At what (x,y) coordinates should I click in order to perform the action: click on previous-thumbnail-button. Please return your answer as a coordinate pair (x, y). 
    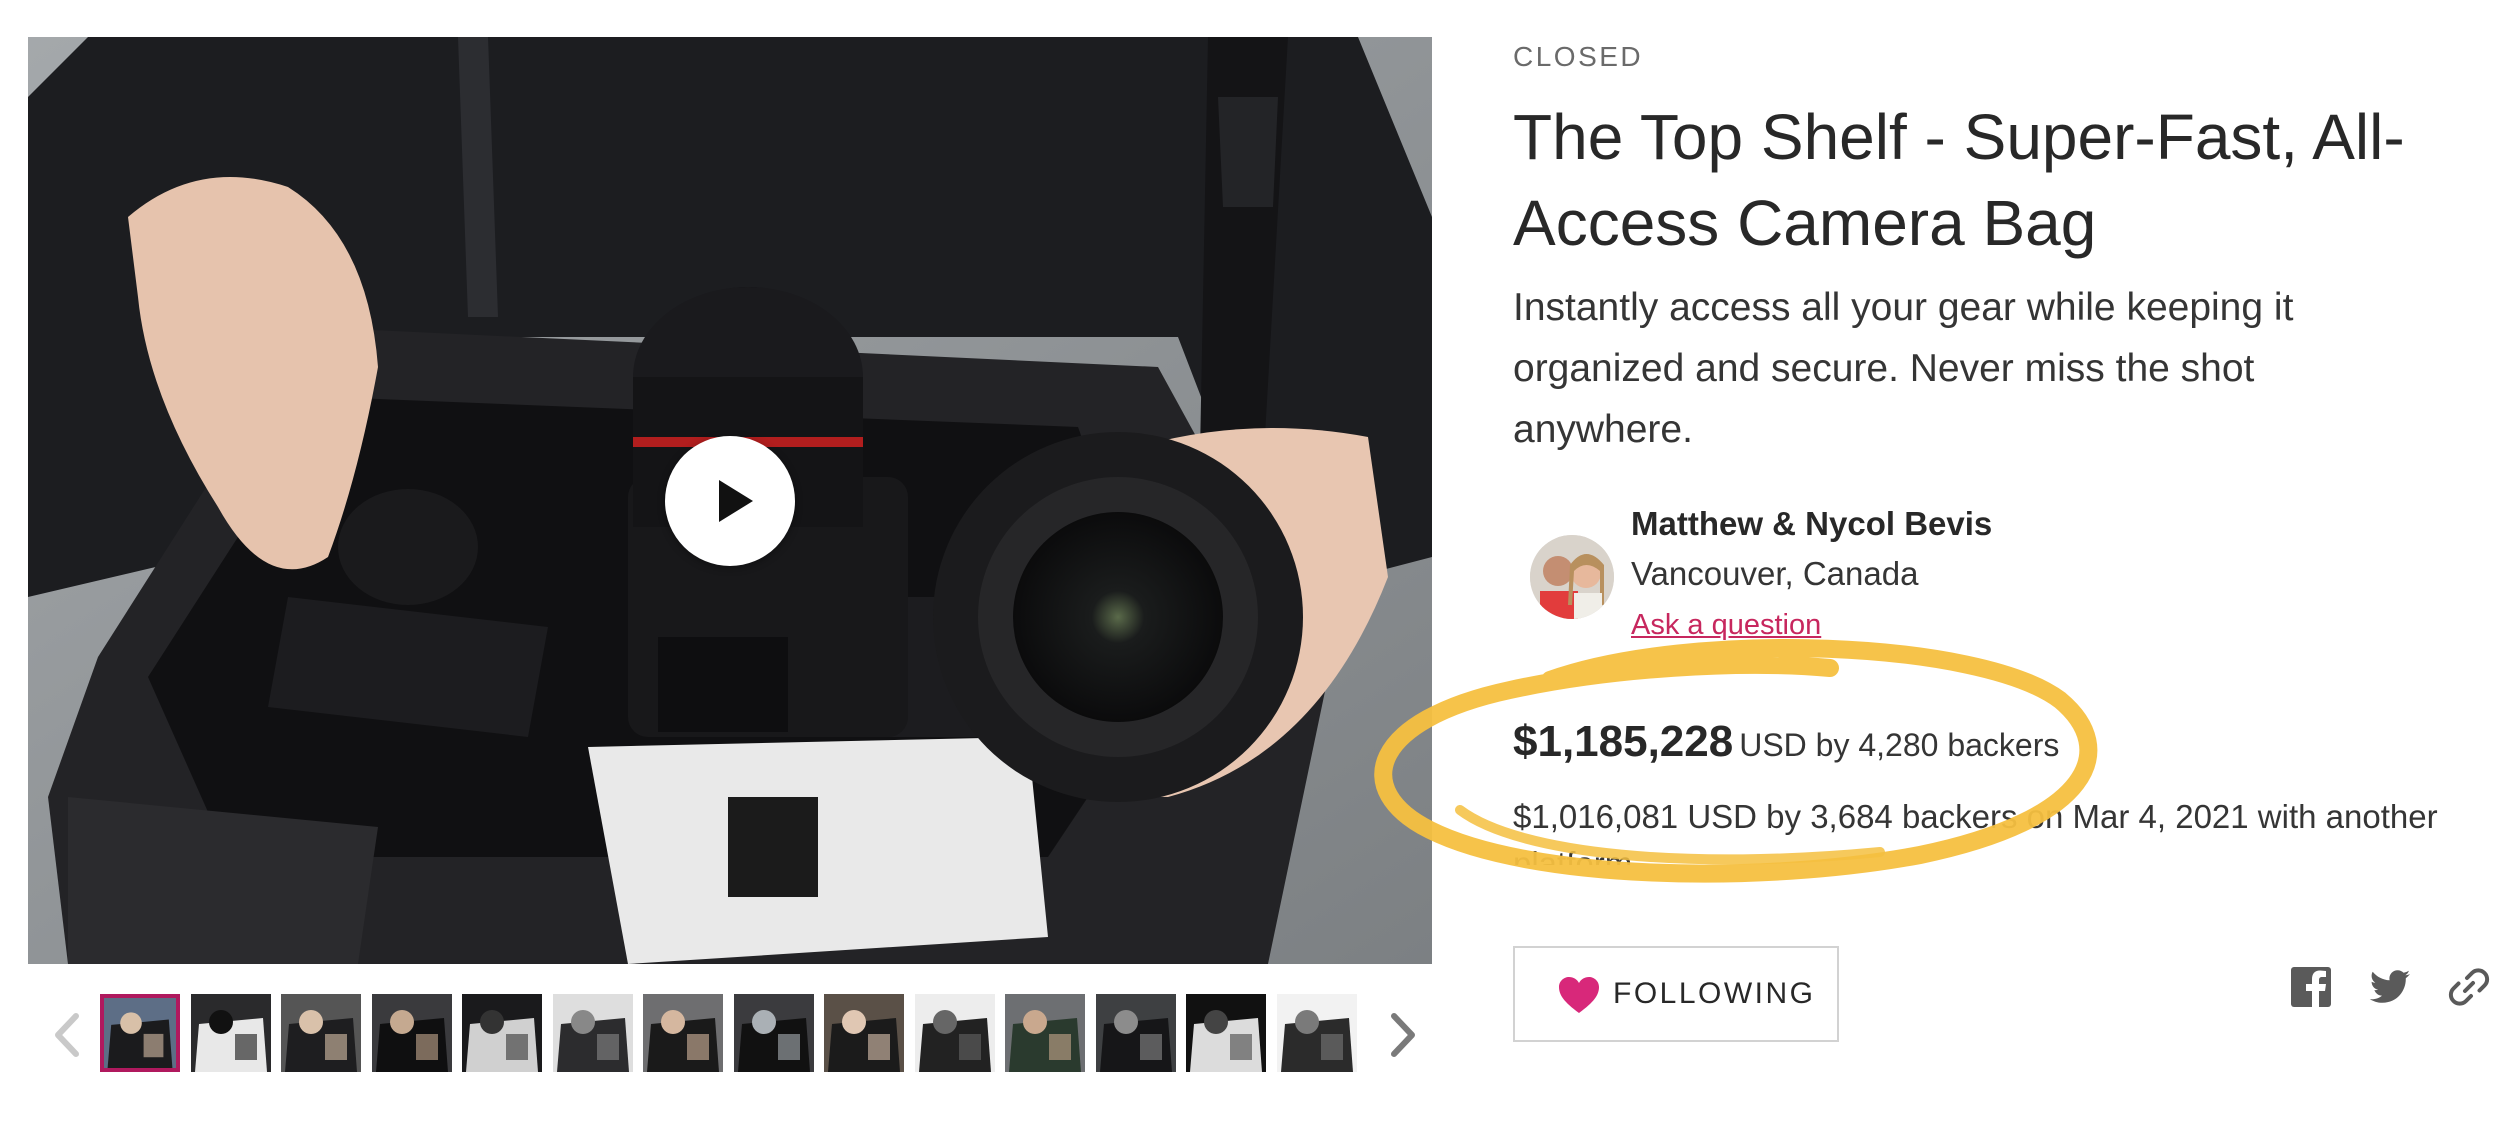
    Looking at the image, I should click on (67, 1035).